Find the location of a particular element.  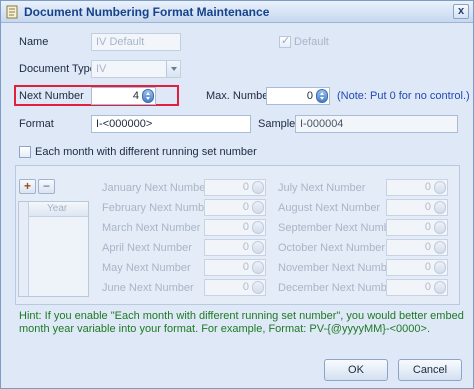

june-spin-icon is located at coordinates (258, 287).